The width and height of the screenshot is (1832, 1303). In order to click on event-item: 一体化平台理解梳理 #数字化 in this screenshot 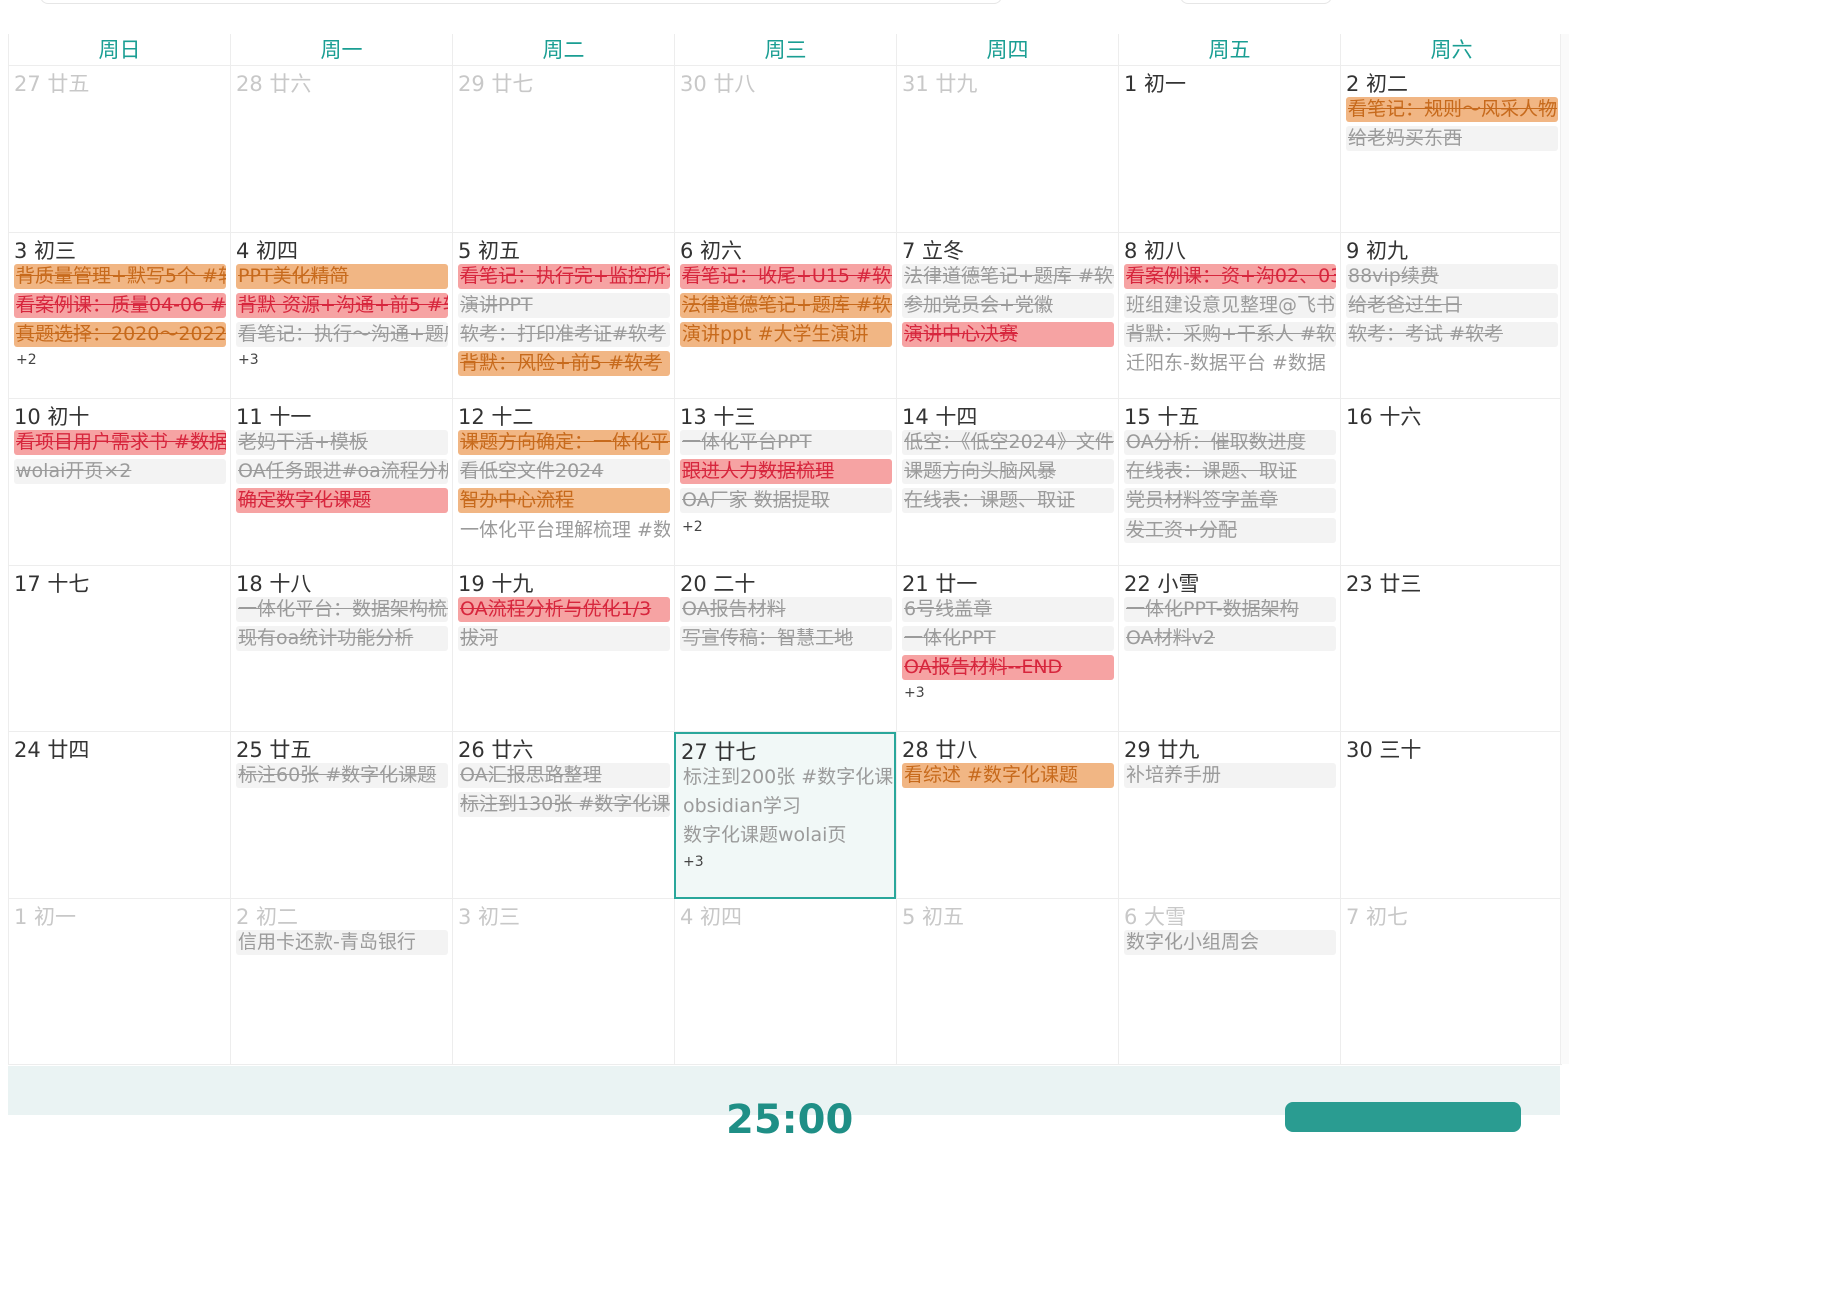, I will do `click(564, 530)`.